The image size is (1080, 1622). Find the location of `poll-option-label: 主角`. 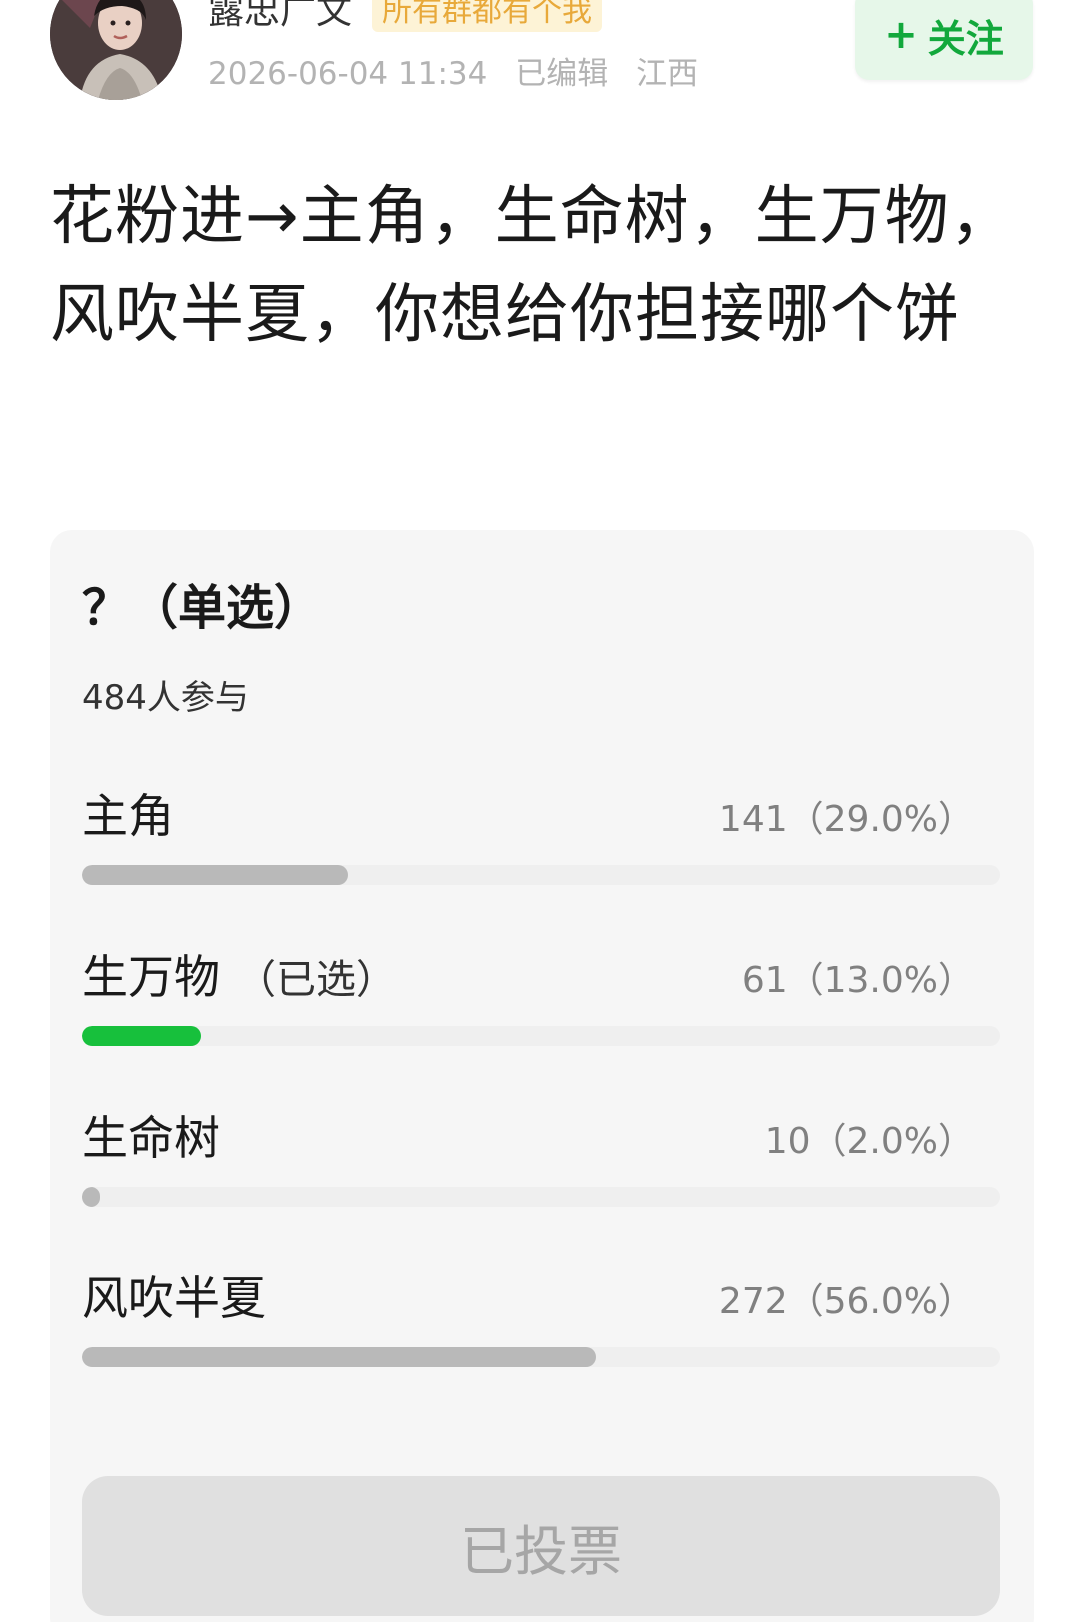

poll-option-label: 主角 is located at coordinates (136, 813).